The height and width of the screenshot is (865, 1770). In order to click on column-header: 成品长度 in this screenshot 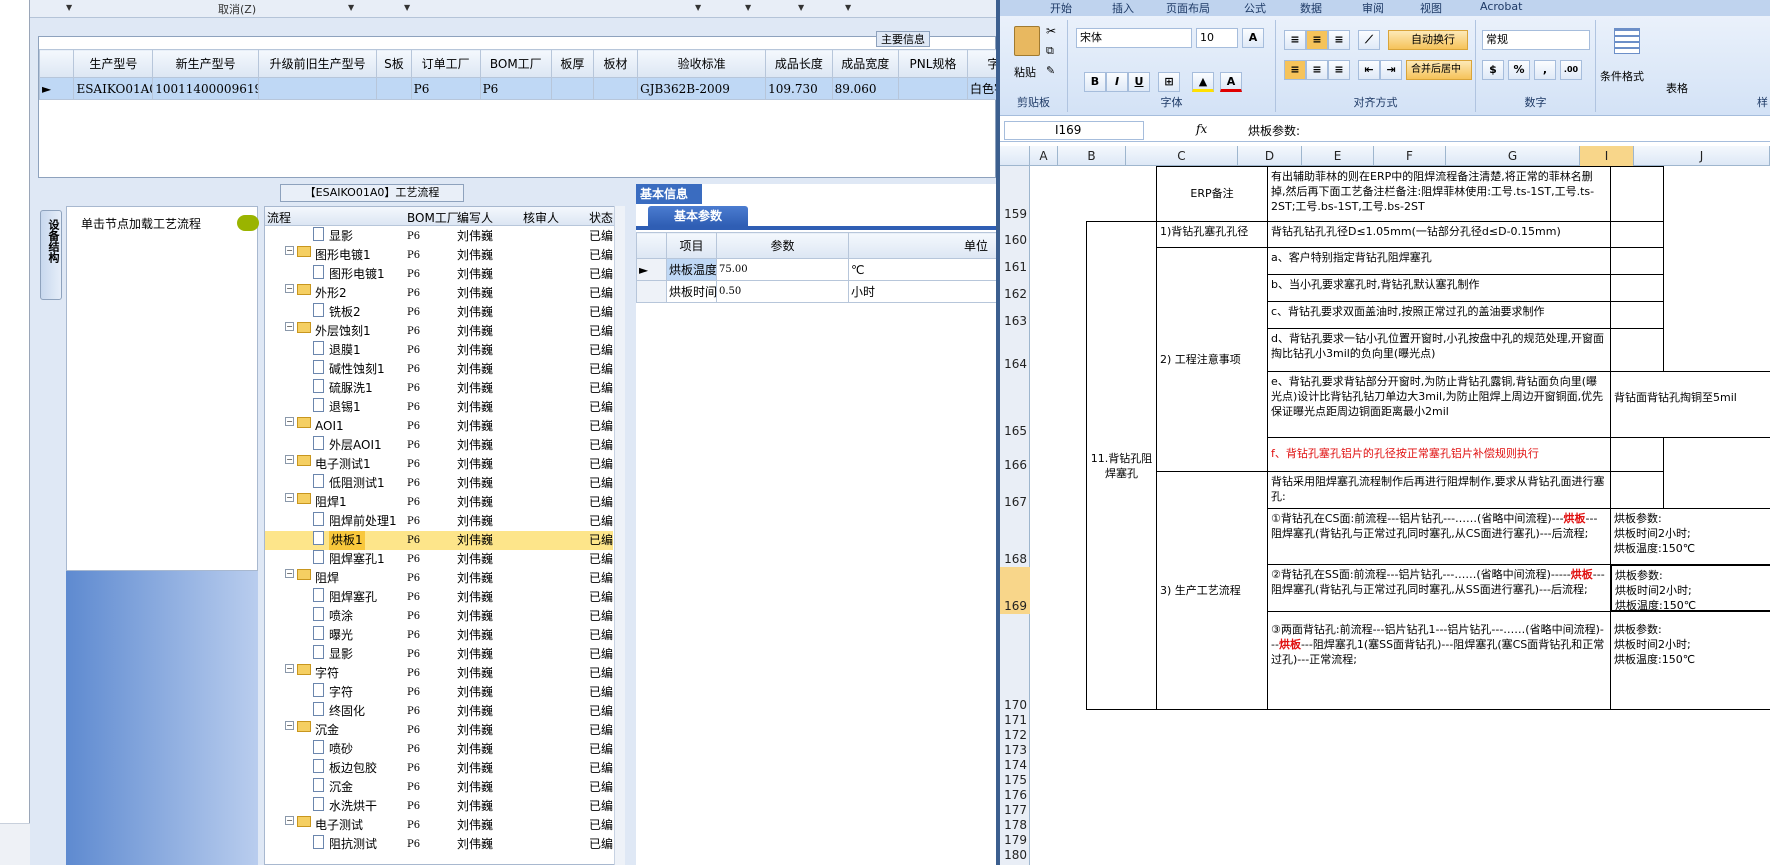, I will do `click(799, 63)`.